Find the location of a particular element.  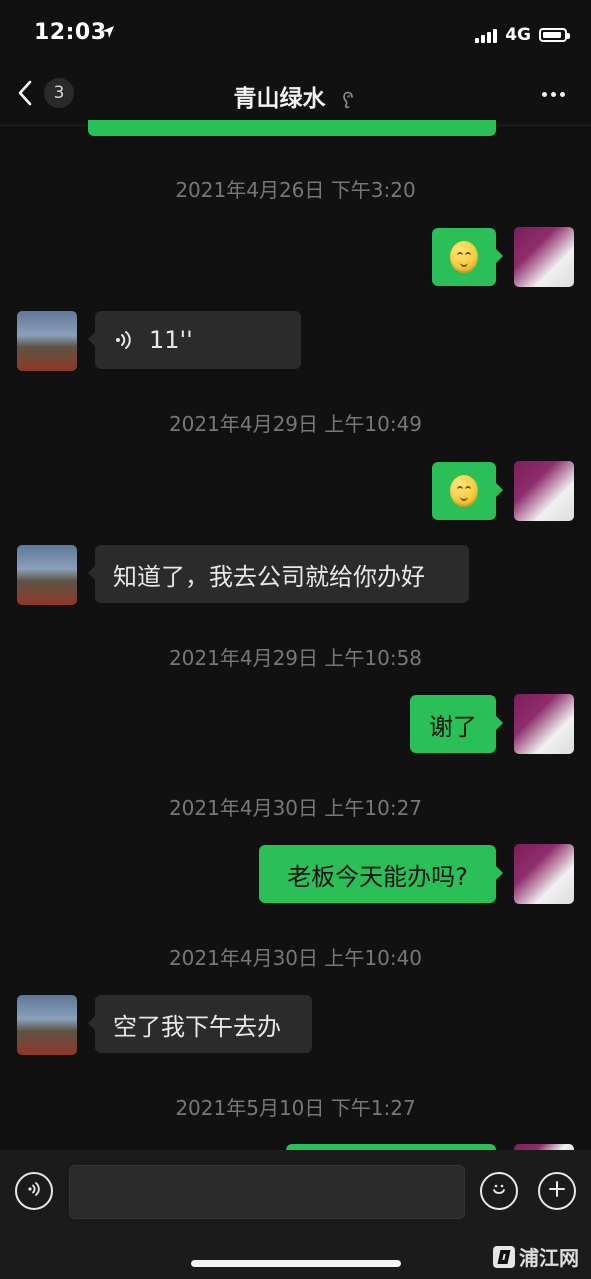

friend-text-message: 空了我下午去办 is located at coordinates (200, 1024).